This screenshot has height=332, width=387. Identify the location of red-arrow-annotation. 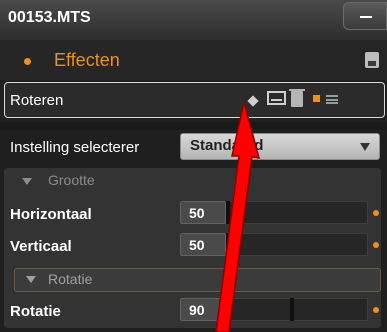
(238, 216).